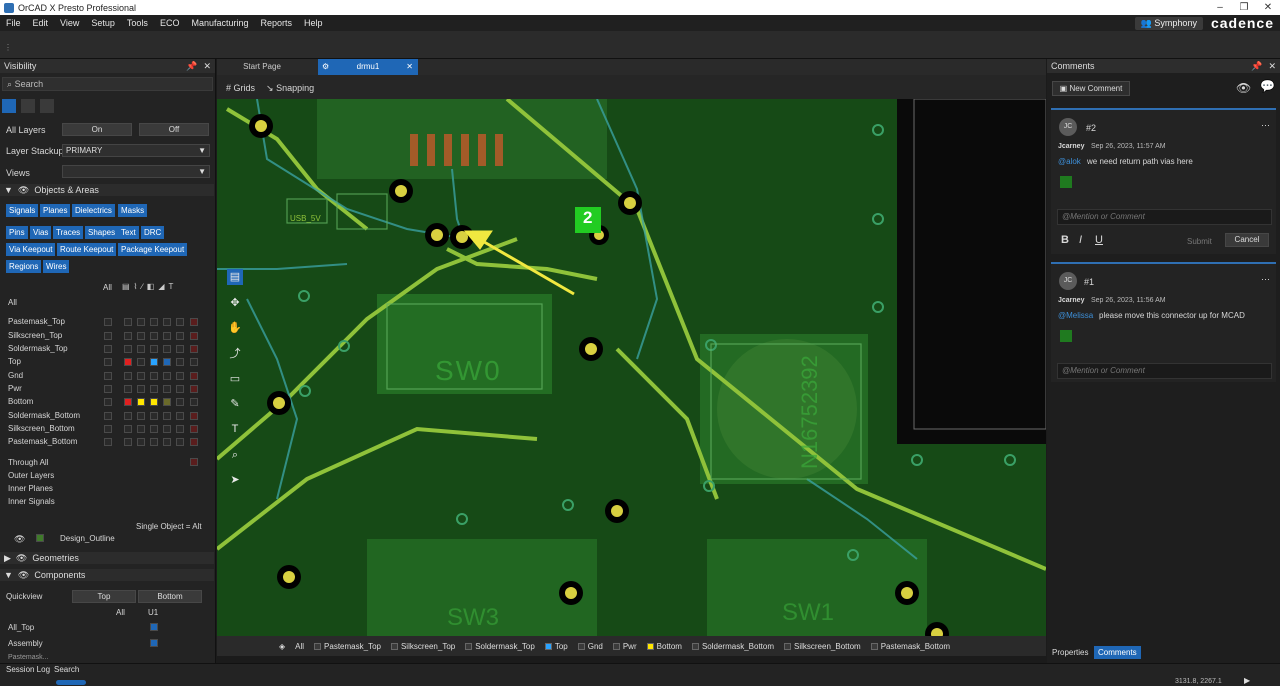 This screenshot has height=686, width=1280. Describe the element at coordinates (1069, 161) in the screenshot. I see `comment-mention: @alok` at that location.